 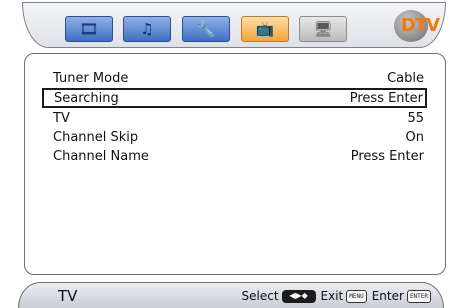 What do you see at coordinates (356, 296) in the screenshot?
I see `menu-key-icon: MENU` at bounding box center [356, 296].